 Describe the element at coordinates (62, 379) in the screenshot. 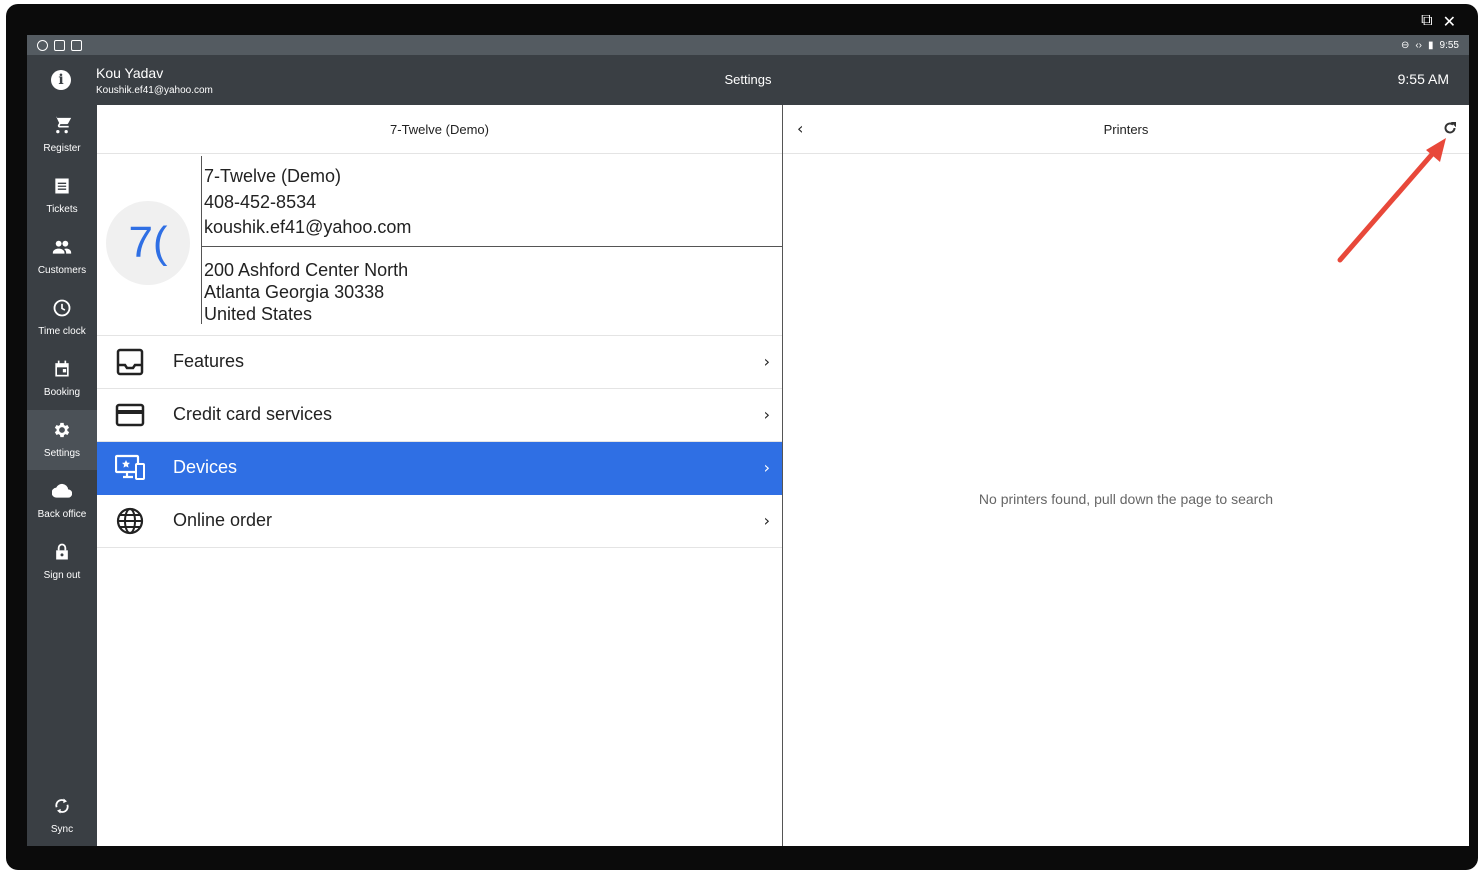

I see `sidebar-item-booking: Booking` at that location.